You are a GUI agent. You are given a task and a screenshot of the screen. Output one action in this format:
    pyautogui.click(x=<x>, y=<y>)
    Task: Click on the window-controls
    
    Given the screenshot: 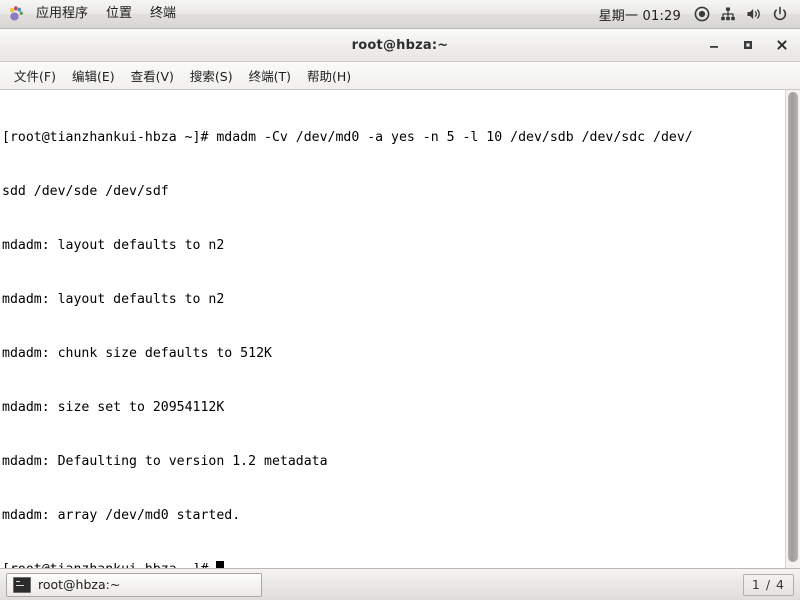 What is the action you would take?
    pyautogui.click(x=748, y=45)
    